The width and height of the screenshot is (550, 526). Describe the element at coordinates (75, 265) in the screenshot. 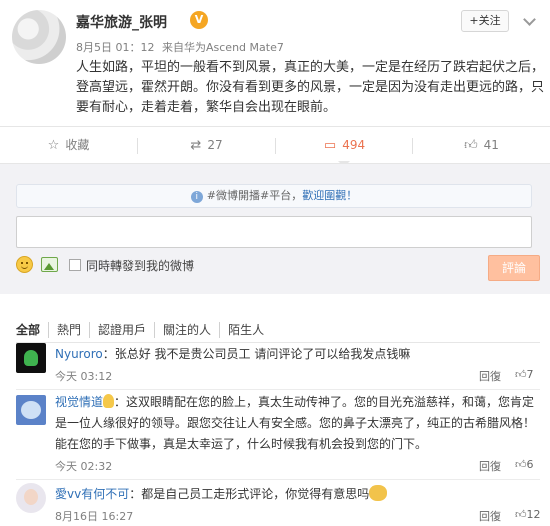

I see `repost-checkbox` at that location.